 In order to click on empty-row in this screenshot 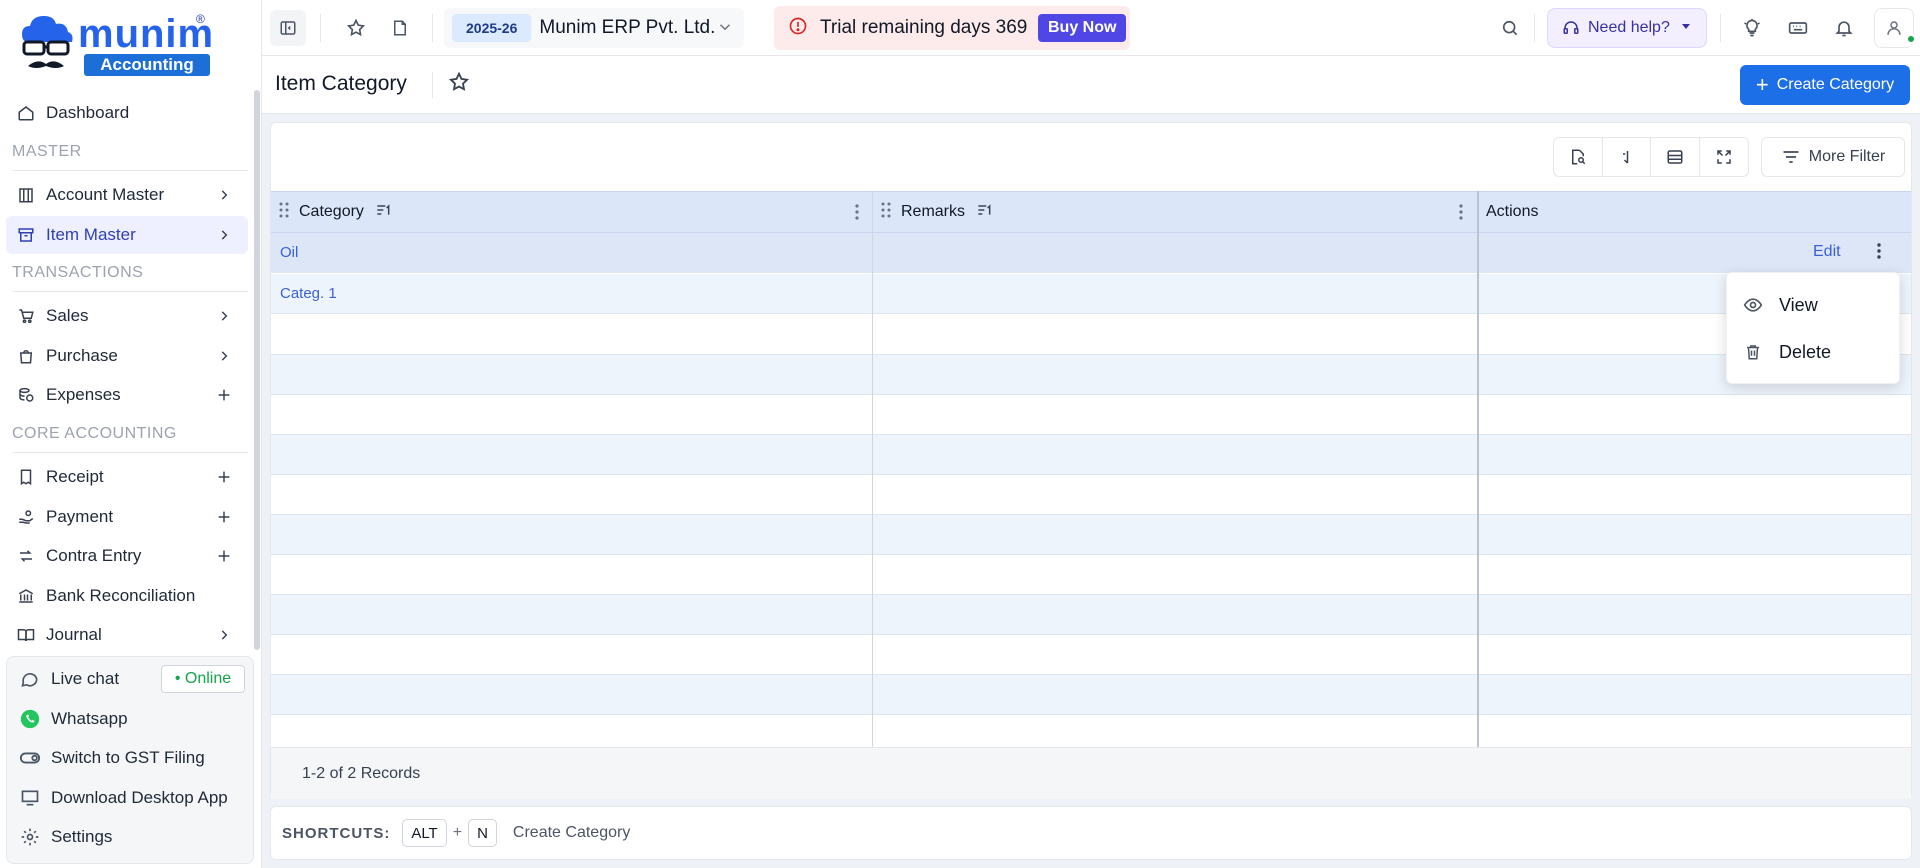, I will do `click(1091, 335)`.